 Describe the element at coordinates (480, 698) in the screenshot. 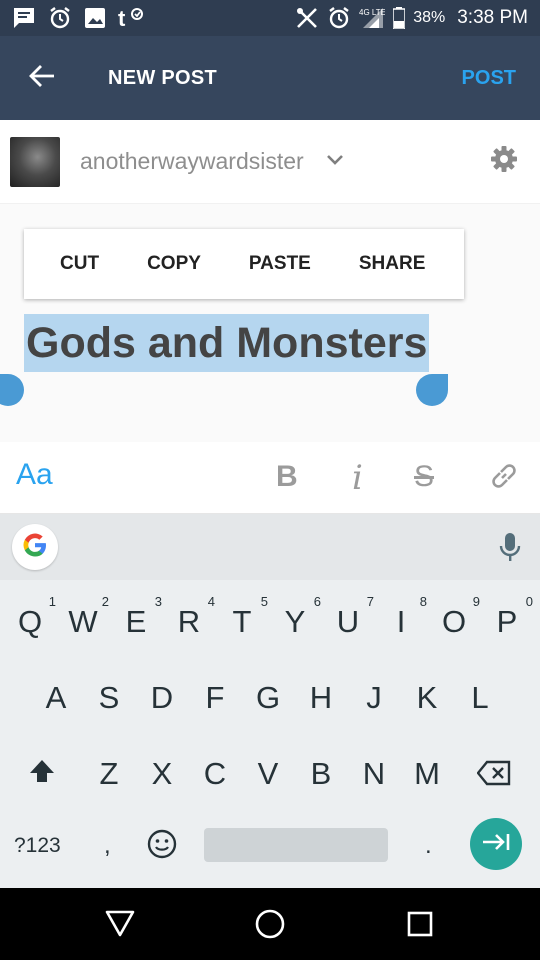

I see `key-l: L` at that location.